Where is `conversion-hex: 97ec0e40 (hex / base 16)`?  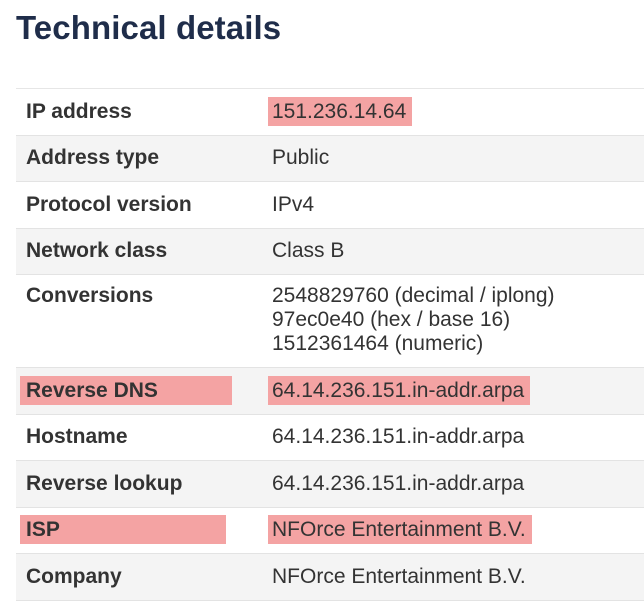
conversion-hex: 97ec0e40 (hex / base 16) is located at coordinates (391, 319).